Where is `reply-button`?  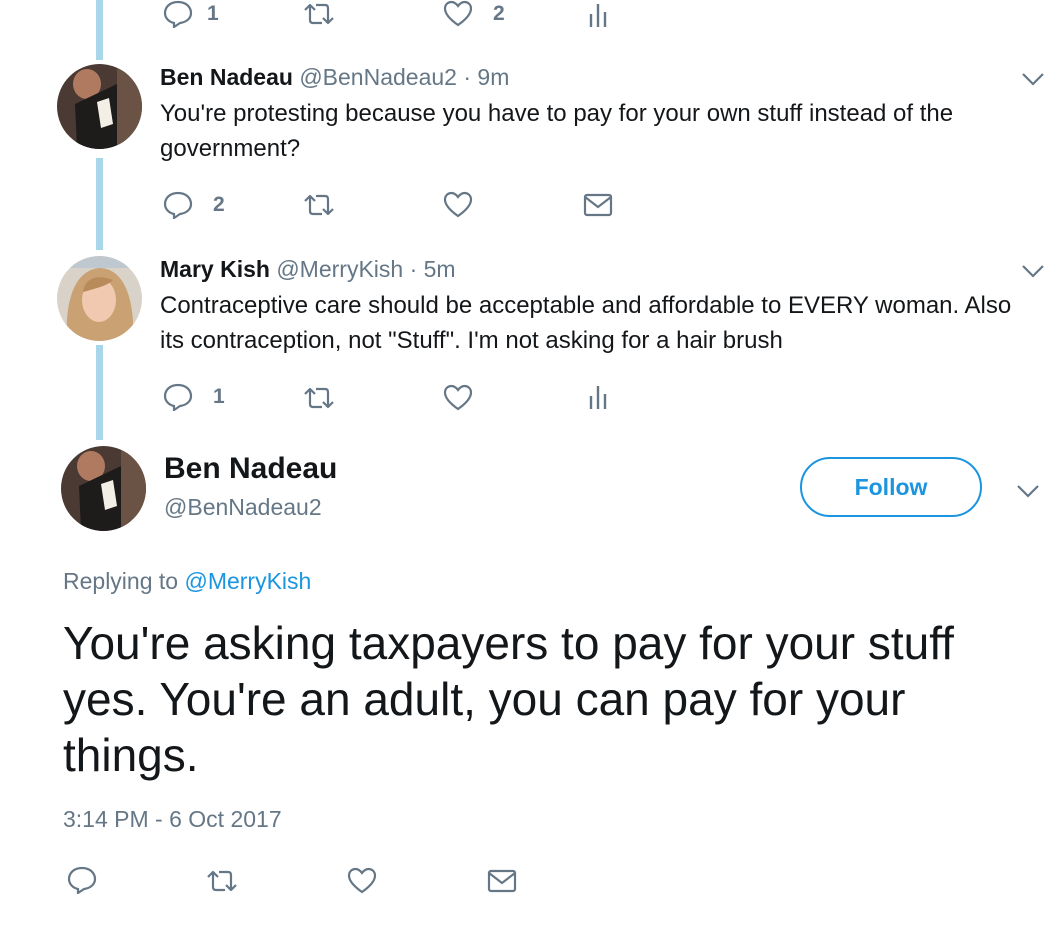
reply-button is located at coordinates (82, 880).